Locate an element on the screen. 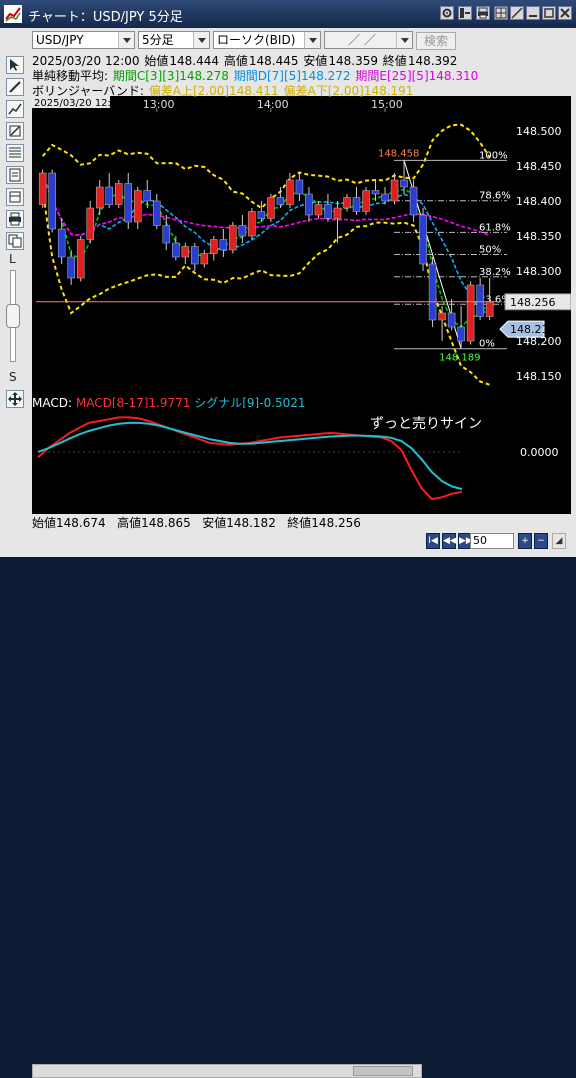  fib-level-label: 38.2% is located at coordinates (495, 272).